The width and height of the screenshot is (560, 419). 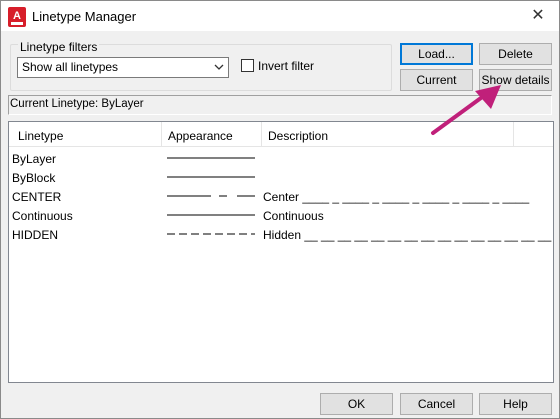 What do you see at coordinates (70, 67) in the screenshot?
I see `linetype-filter-value: Show all linetypes` at bounding box center [70, 67].